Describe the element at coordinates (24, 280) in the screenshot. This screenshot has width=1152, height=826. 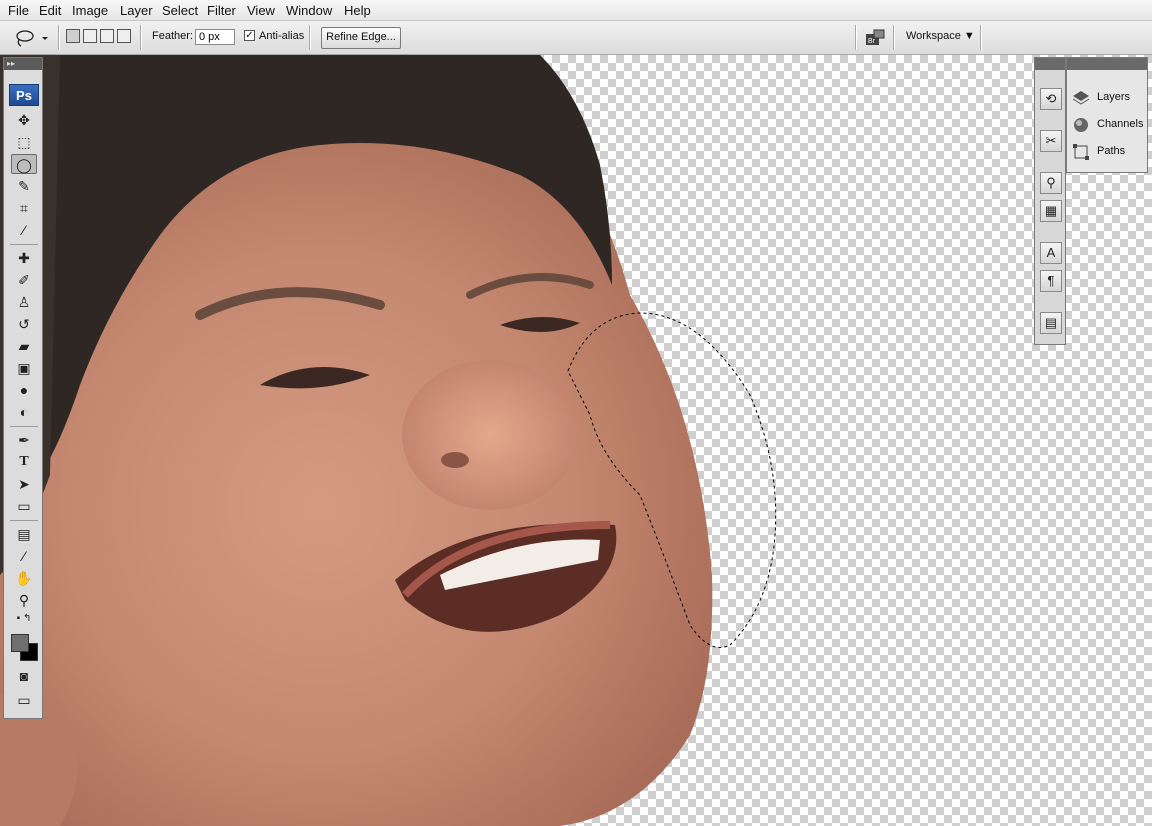
I see `brush-tool-icon: ✐` at that location.